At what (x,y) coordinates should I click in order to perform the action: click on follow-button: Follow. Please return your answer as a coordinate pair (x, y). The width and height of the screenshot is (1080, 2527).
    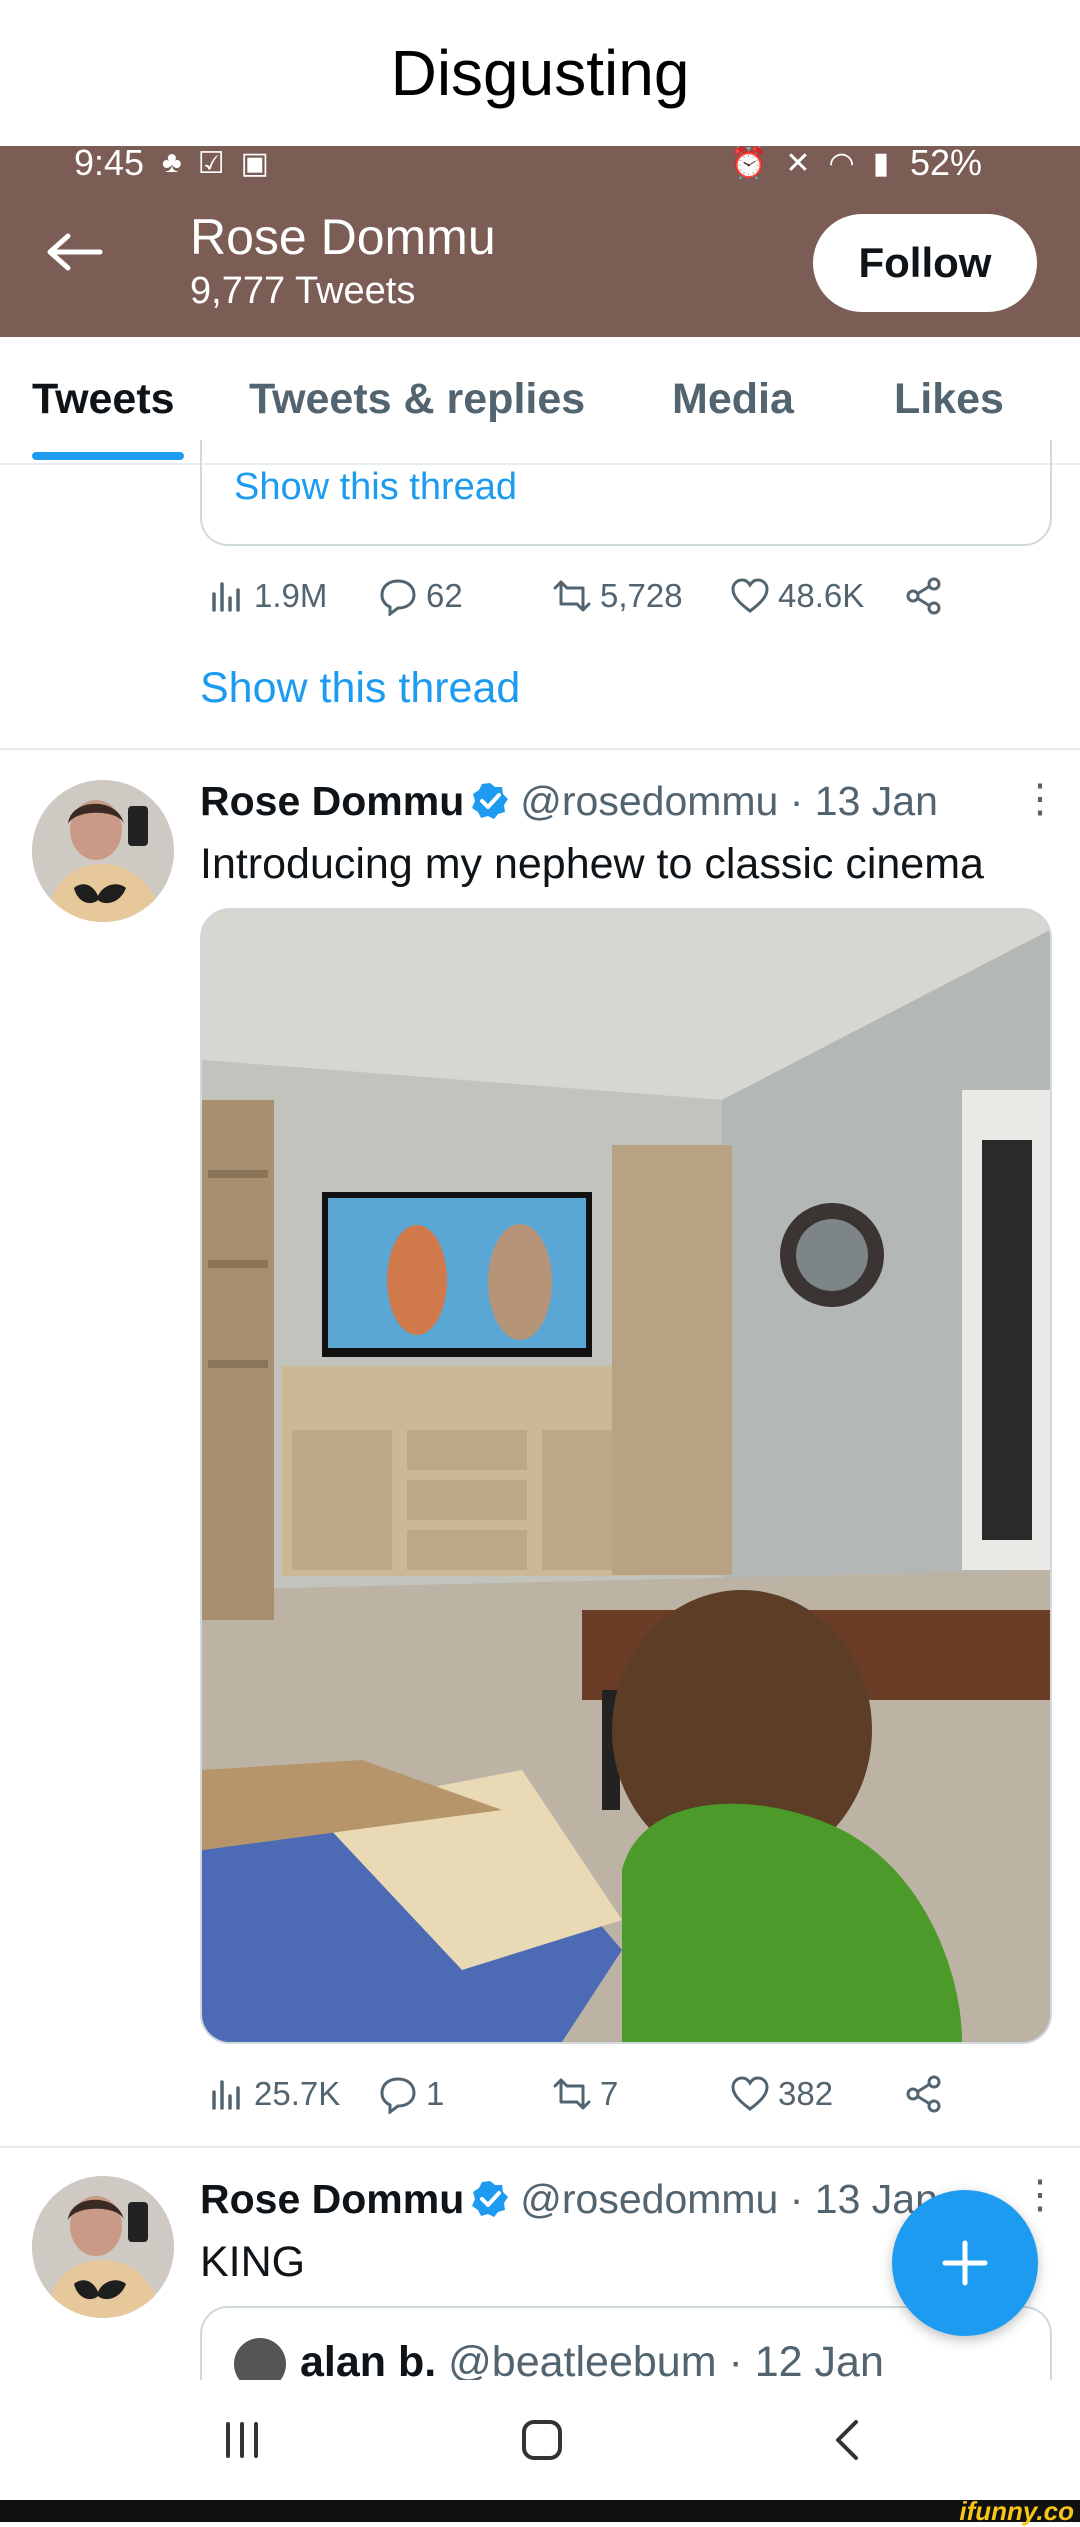
    Looking at the image, I should click on (925, 263).